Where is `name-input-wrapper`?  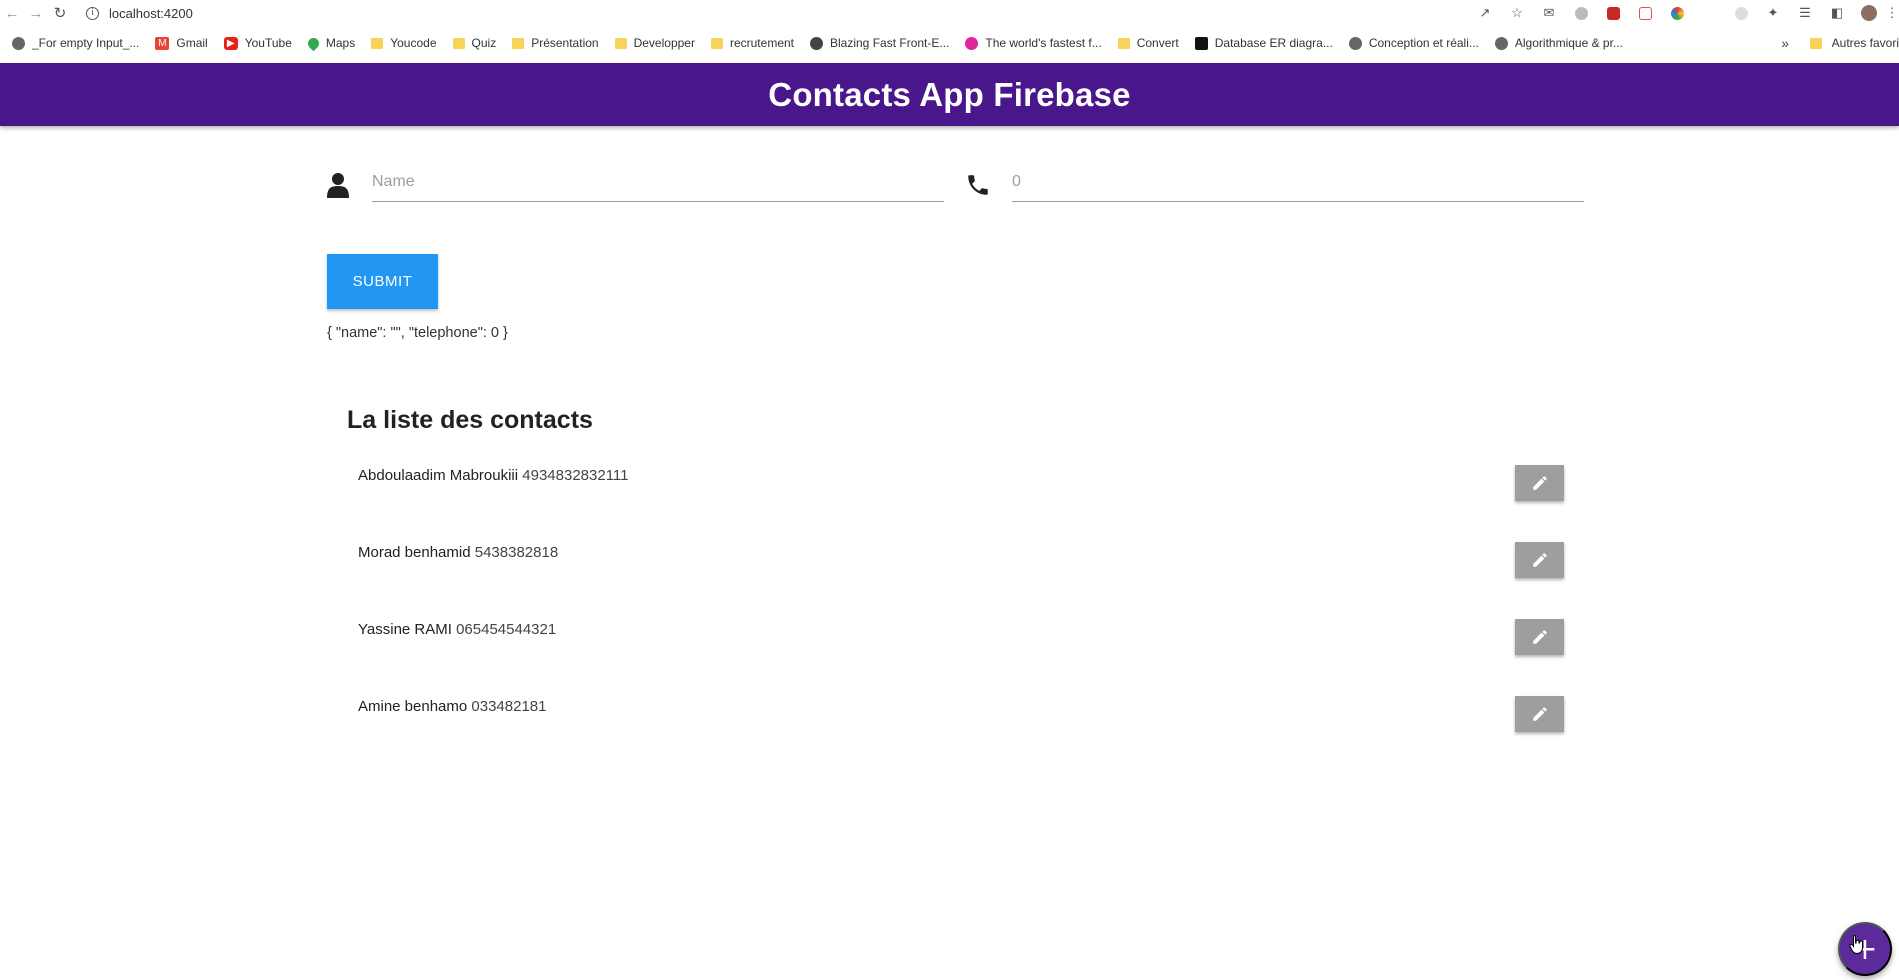 name-input-wrapper is located at coordinates (658, 181).